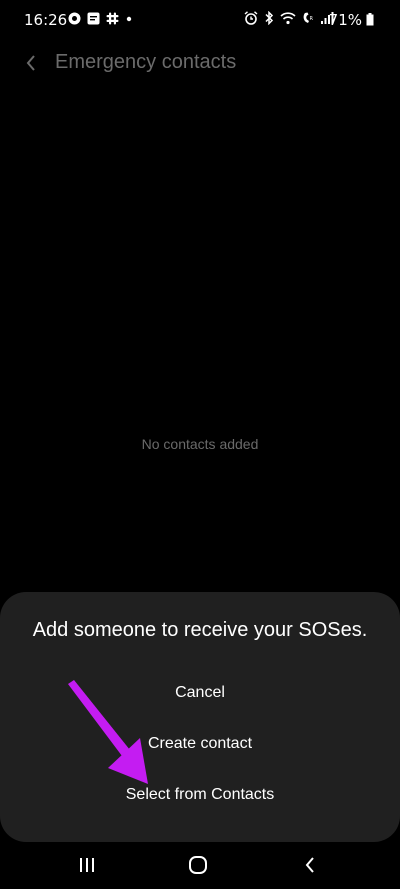 This screenshot has width=400, height=889. Describe the element at coordinates (200, 630) in the screenshot. I see `sheet-title: Add someone to receive your SOSes.` at that location.